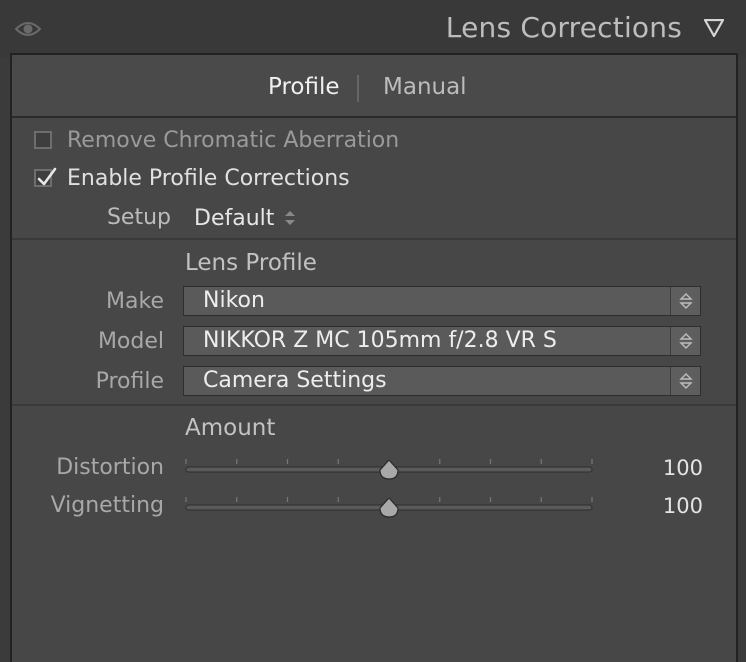  Describe the element at coordinates (230, 428) in the screenshot. I see `amount-heading: Amount` at that location.